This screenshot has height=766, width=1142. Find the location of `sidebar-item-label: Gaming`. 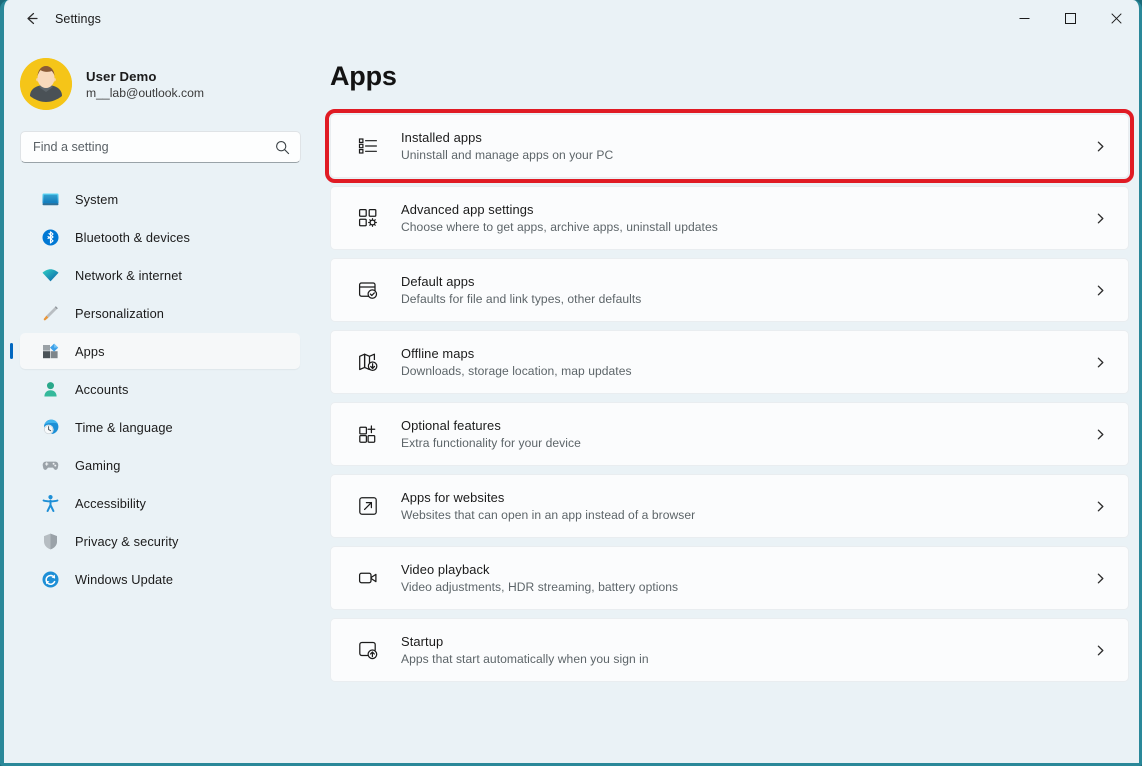

sidebar-item-label: Gaming is located at coordinates (98, 465).